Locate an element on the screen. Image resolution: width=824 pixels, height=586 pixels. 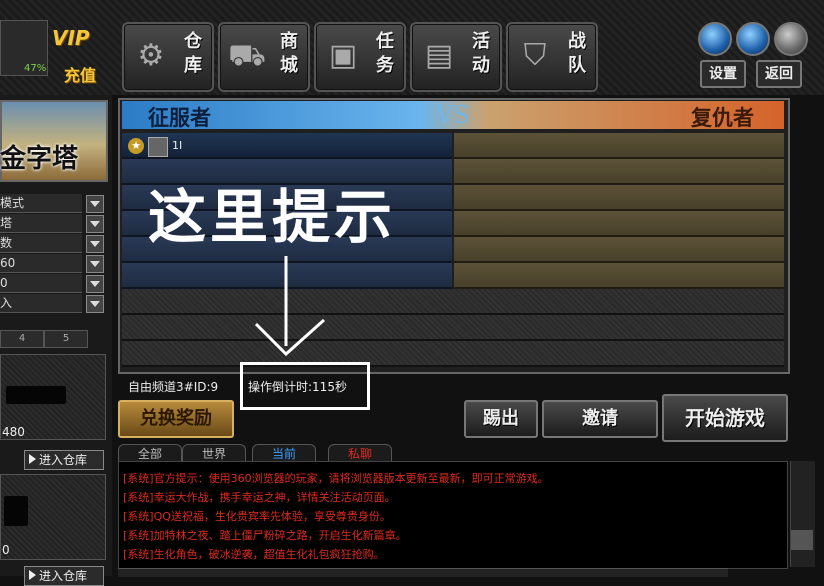
world-icon is located at coordinates (753, 39).